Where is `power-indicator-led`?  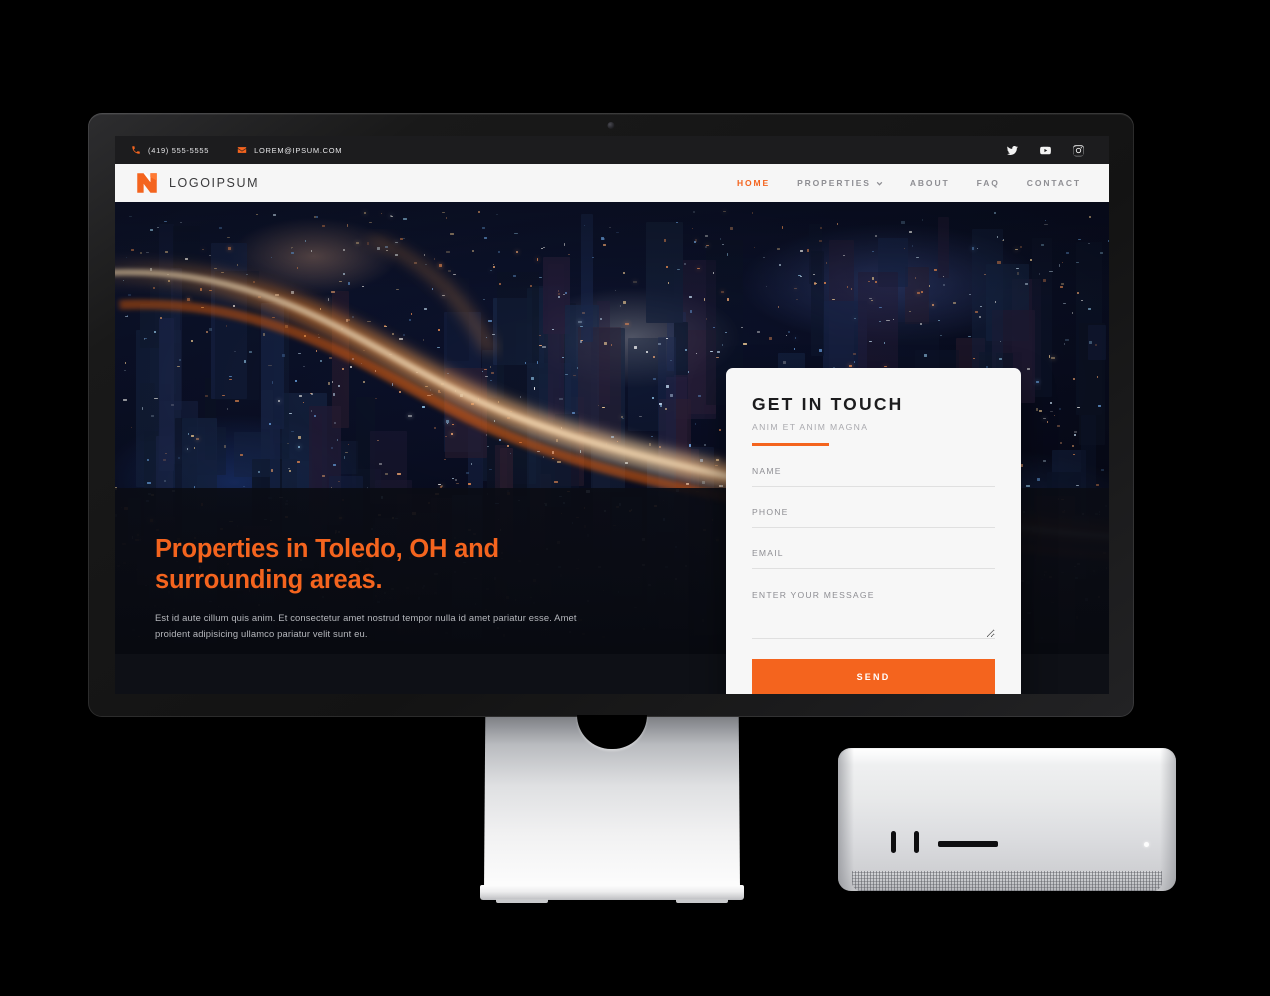
power-indicator-led is located at coordinates (1146, 844).